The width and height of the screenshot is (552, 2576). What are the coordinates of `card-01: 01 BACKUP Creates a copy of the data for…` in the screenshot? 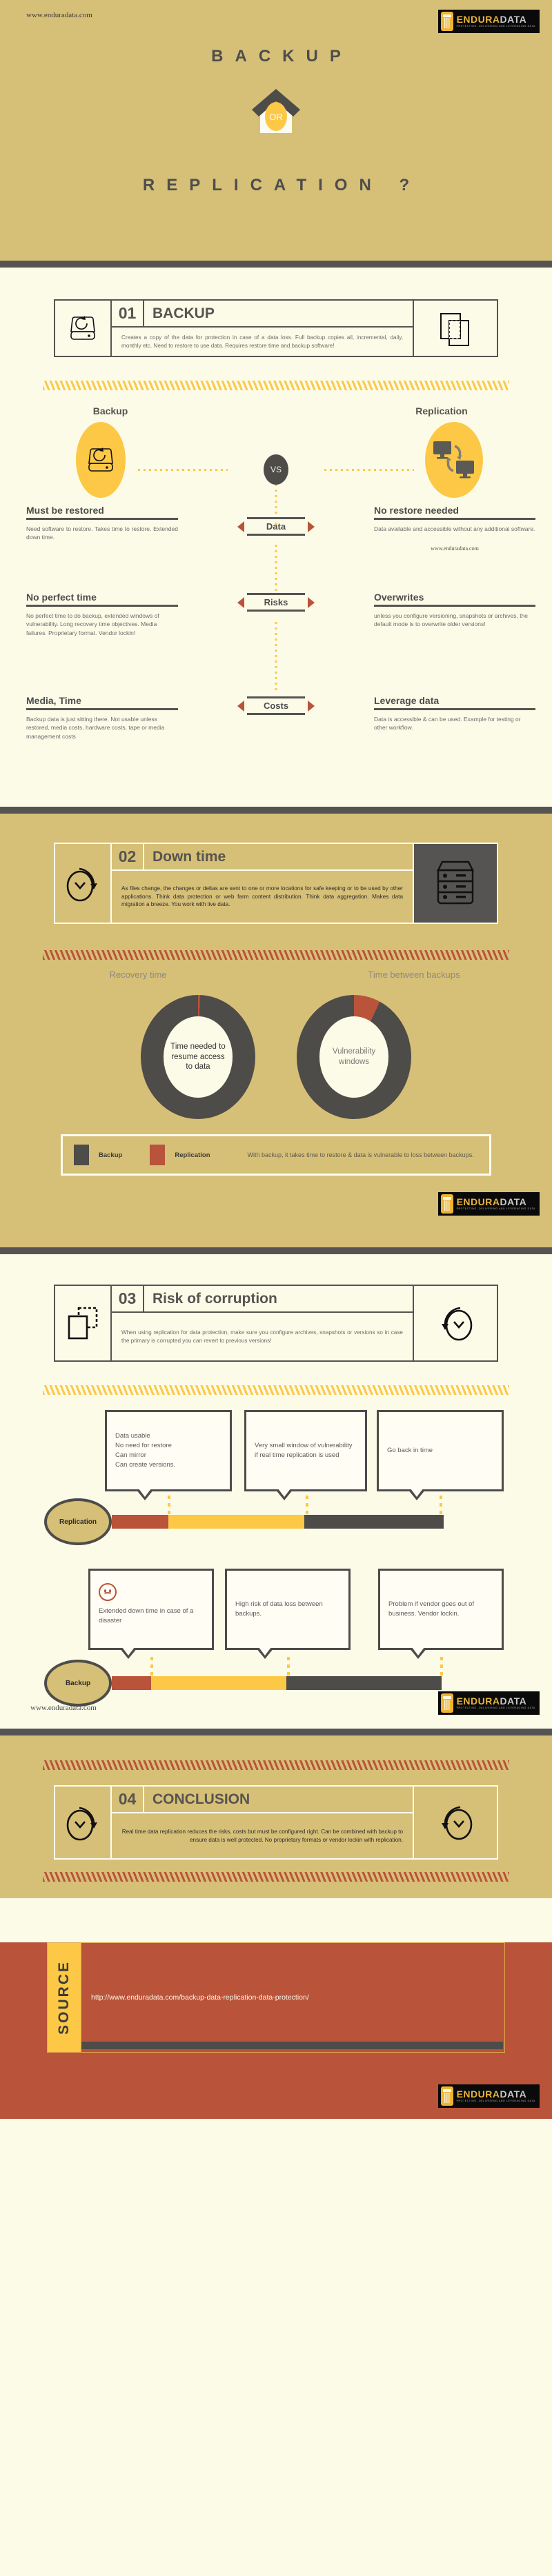 It's located at (276, 328).